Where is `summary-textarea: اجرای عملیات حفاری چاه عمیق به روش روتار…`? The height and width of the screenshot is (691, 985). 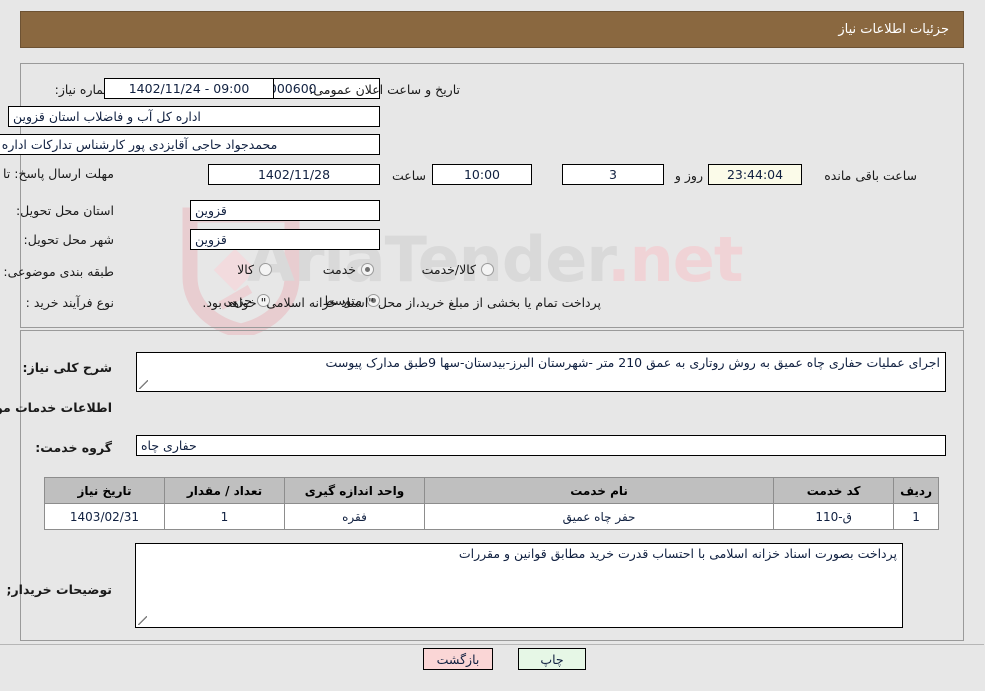
summary-textarea: اجرای عملیات حفاری چاه عمیق به روش روتار… is located at coordinates (542, 372).